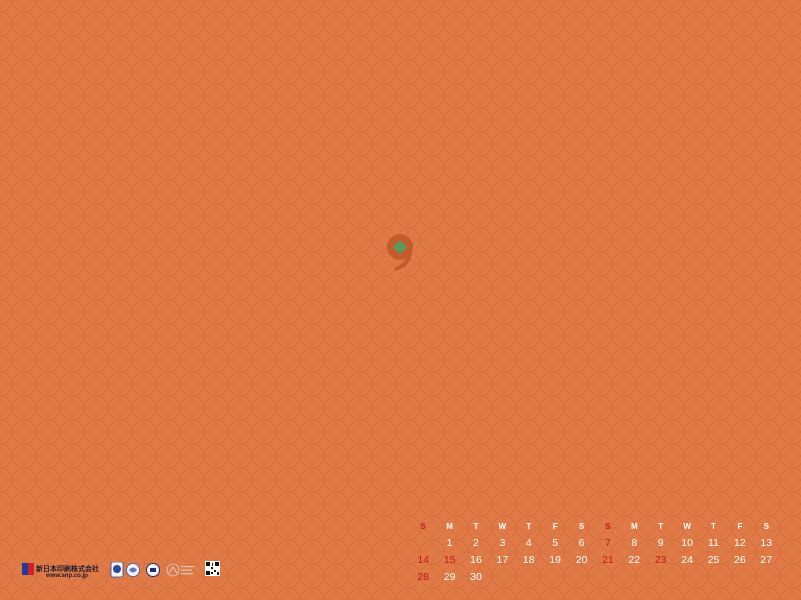  I want to click on footer: 新日本印刷株式会社 www.snp.co.jp, so click(127, 573).